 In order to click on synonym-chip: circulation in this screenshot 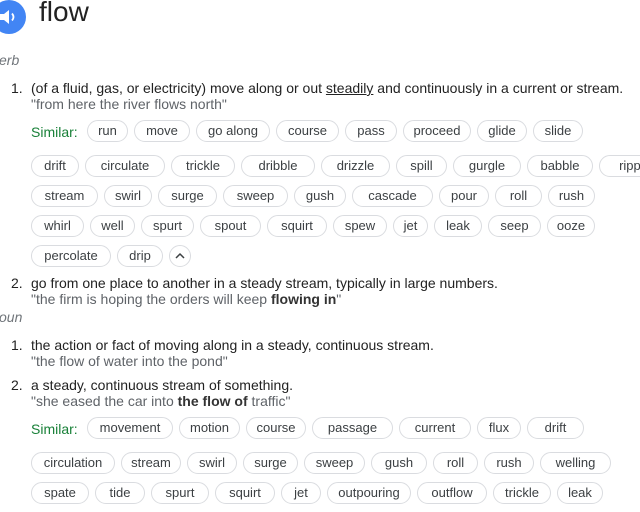, I will do `click(73, 463)`.